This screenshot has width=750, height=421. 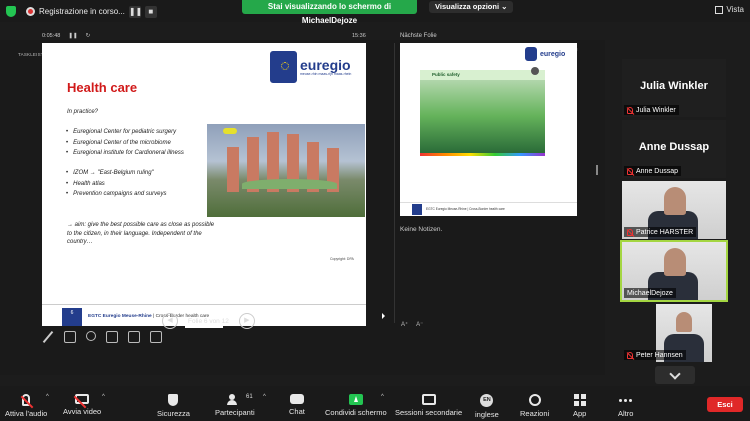 I want to click on breakout-rooms-button: Sessioni secondarie, so click(x=428, y=405).